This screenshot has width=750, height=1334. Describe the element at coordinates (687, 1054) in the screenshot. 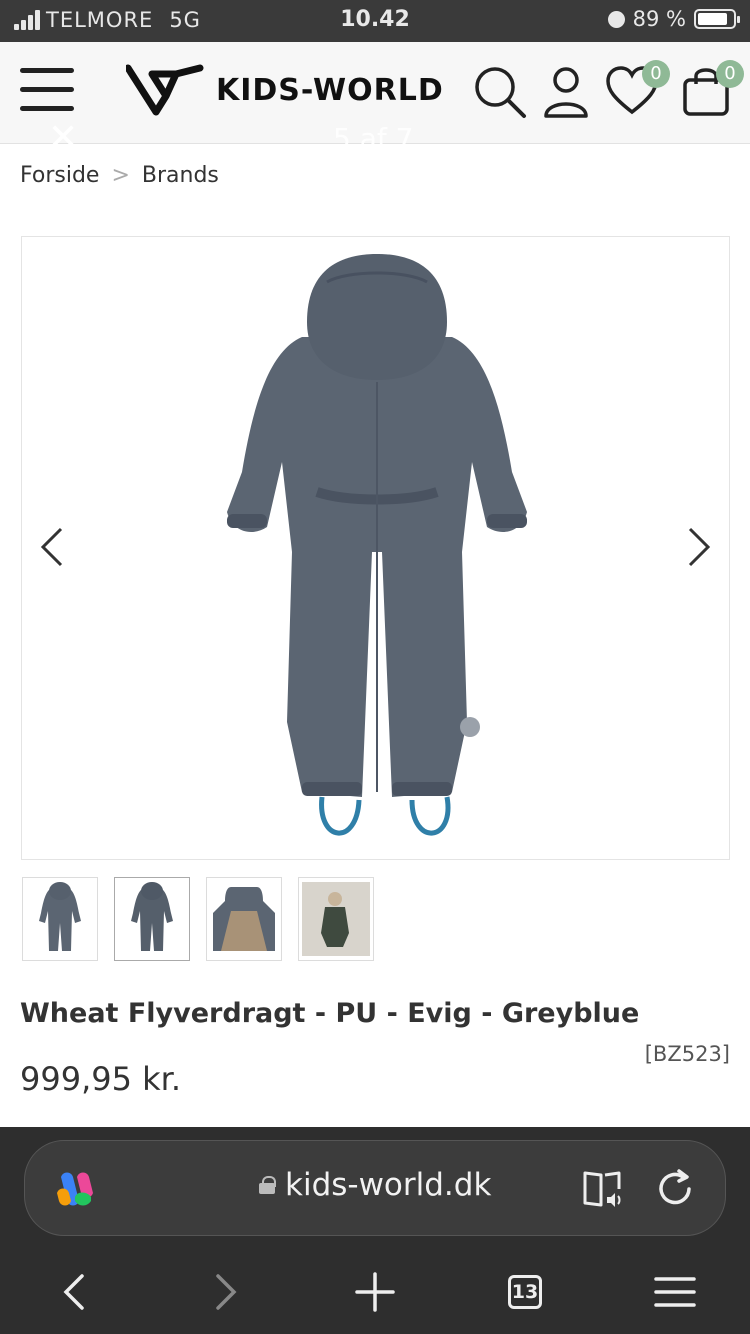

I see `product-sku: [BZ523]` at that location.